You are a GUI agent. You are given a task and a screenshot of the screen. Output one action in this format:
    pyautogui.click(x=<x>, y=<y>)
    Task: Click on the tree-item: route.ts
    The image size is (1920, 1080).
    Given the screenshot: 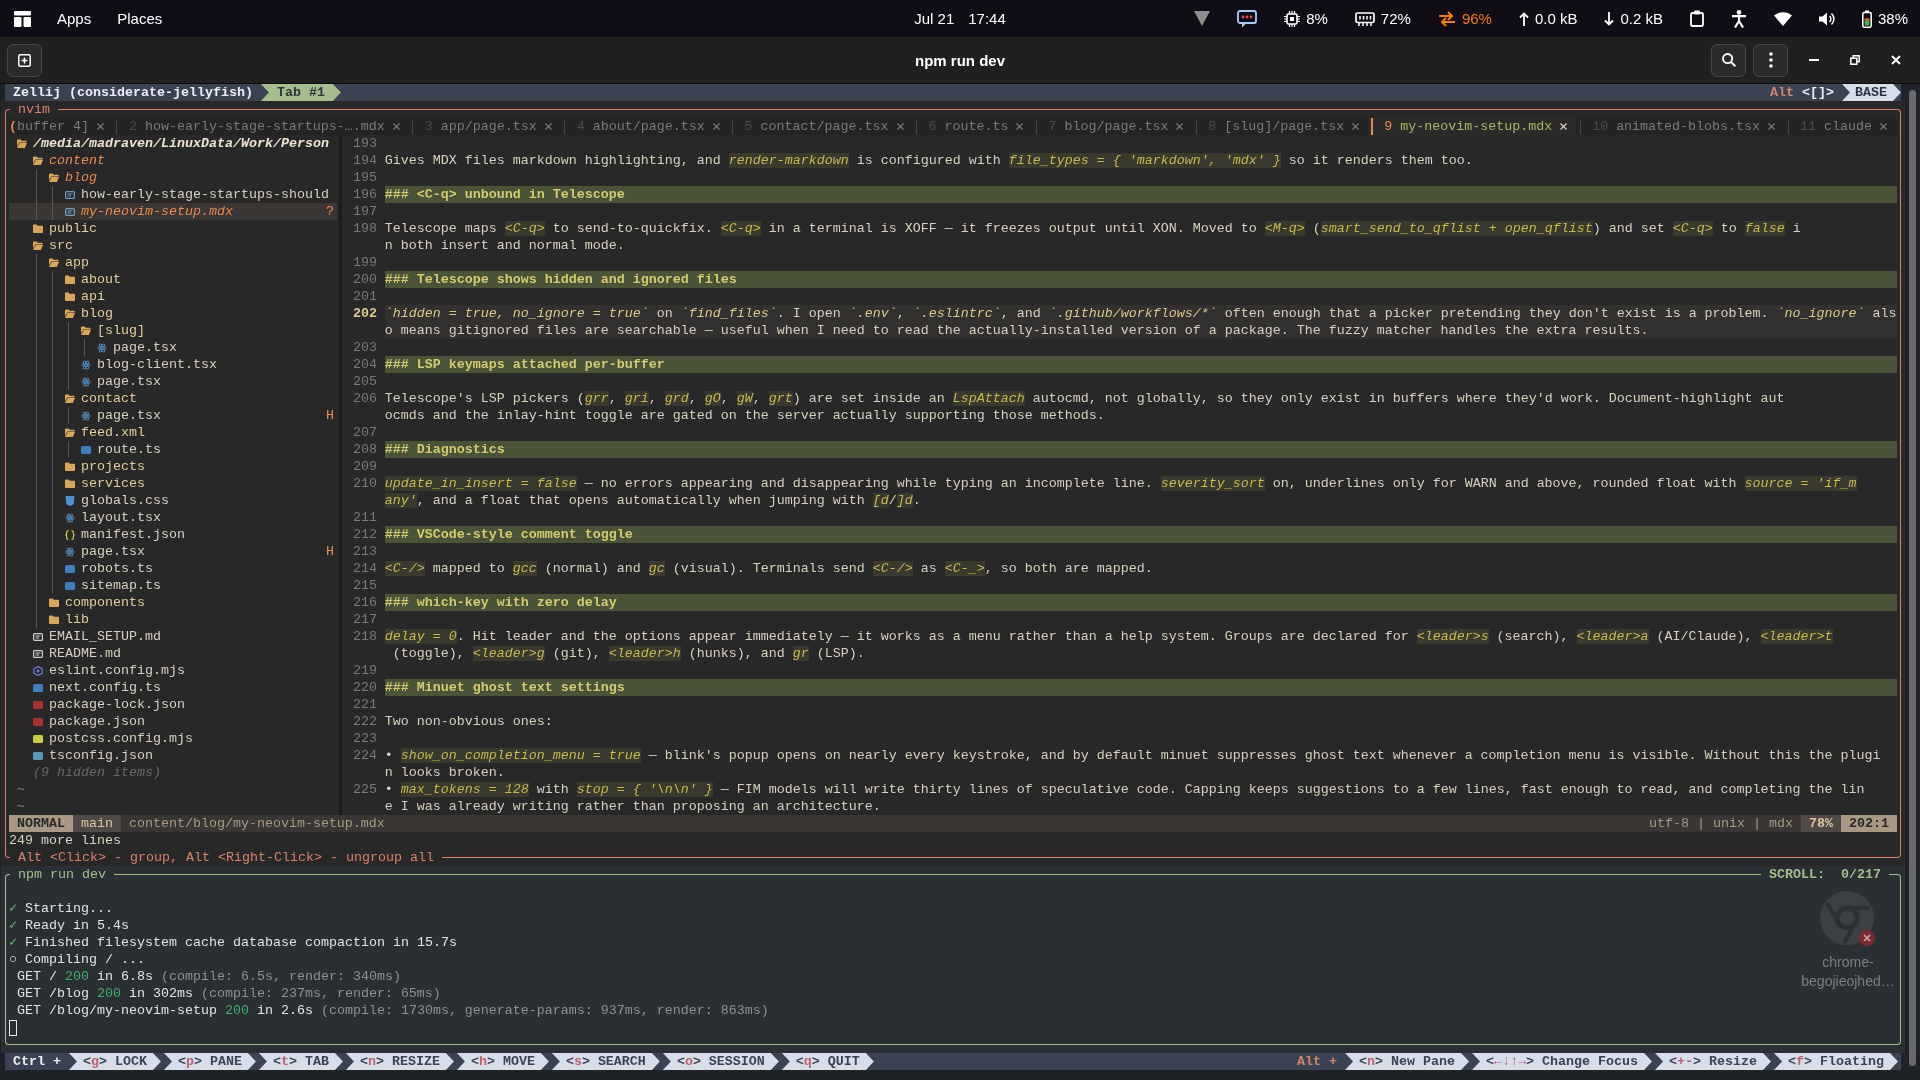 What is the action you would take?
    pyautogui.click(x=173, y=449)
    